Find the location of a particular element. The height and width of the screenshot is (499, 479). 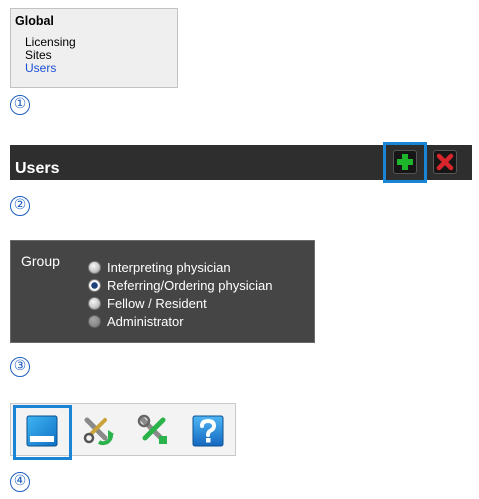

users-toolbar-title: Users is located at coordinates (37, 168).